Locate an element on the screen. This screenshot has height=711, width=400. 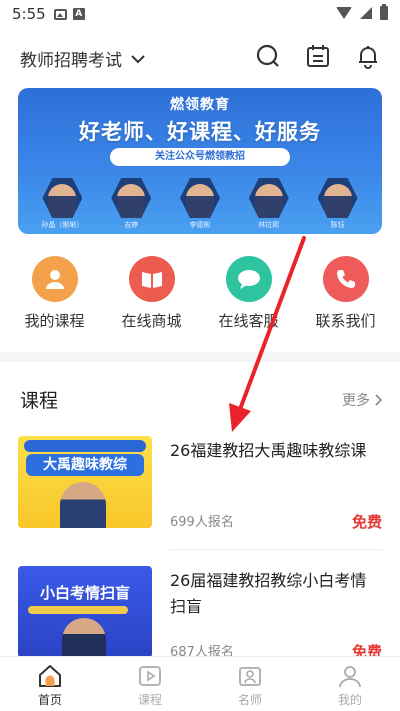
menu-label: 在线商城 is located at coordinates (151, 321).